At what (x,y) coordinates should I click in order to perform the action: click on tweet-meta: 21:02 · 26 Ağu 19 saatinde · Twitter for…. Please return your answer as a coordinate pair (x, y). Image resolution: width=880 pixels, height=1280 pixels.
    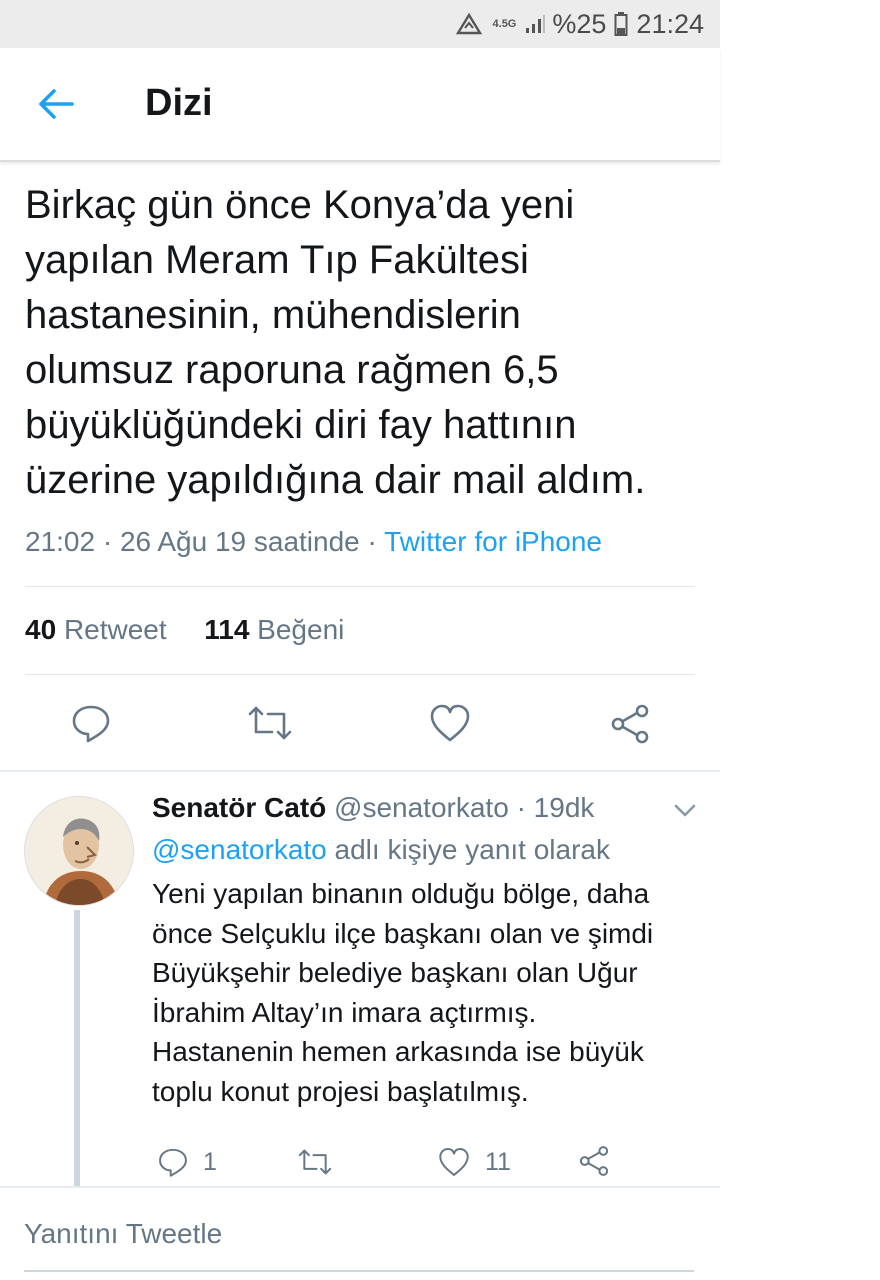
    Looking at the image, I should click on (313, 542).